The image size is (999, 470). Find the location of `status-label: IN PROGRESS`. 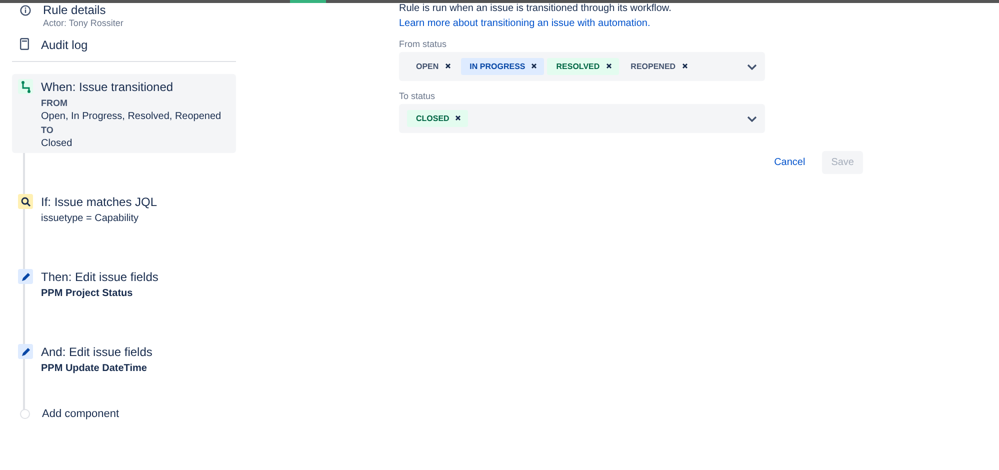

status-label: IN PROGRESS is located at coordinates (498, 66).